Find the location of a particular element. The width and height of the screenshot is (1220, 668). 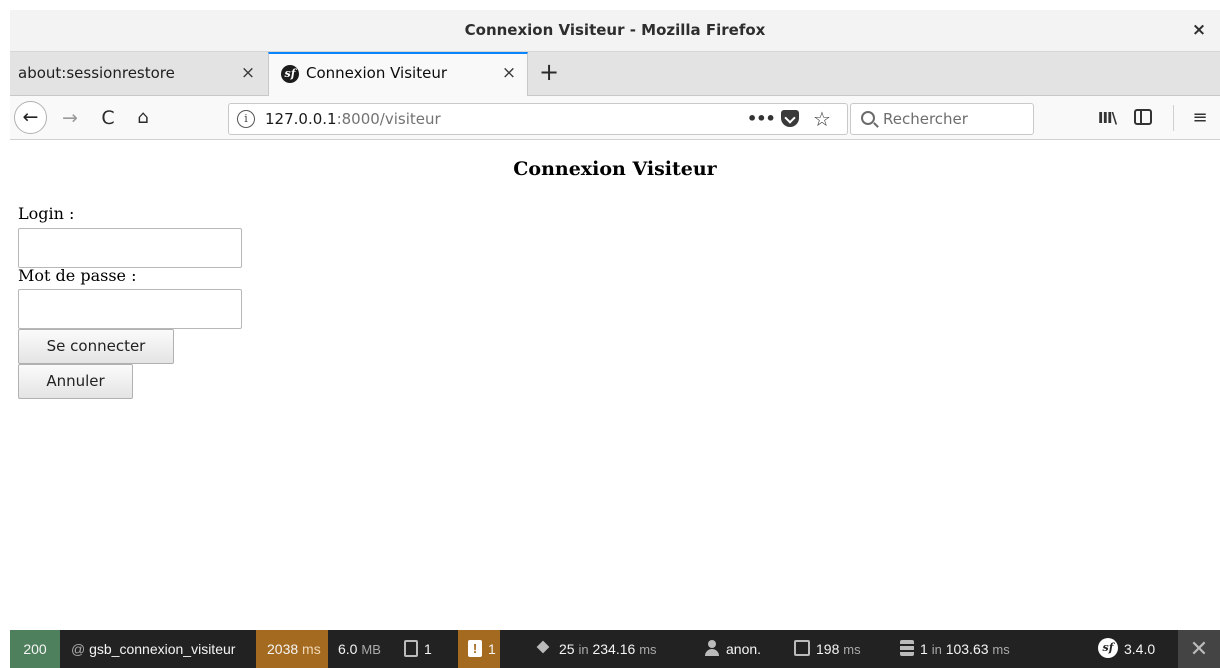

toolbar-close-button: ✕ is located at coordinates (1199, 649).